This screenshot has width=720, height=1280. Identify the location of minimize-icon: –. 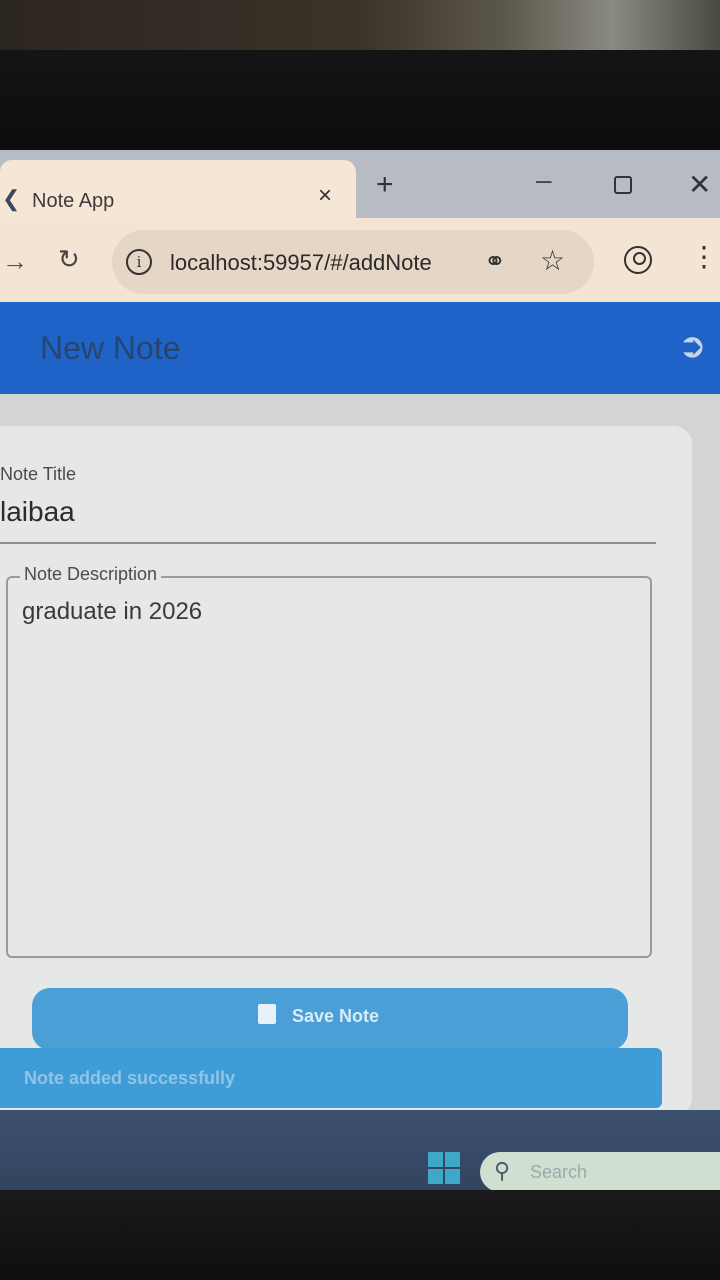
(544, 180).